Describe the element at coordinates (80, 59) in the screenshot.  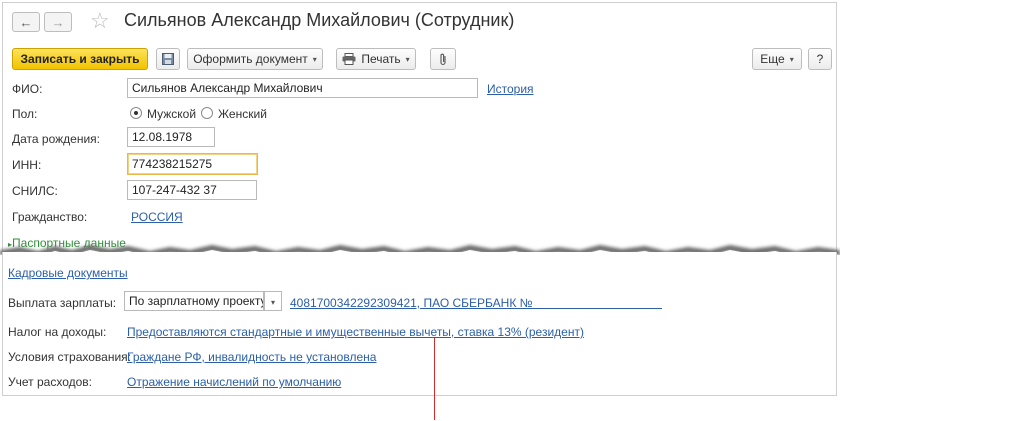
I see `save-and-close-button: Записать и закрыть` at that location.